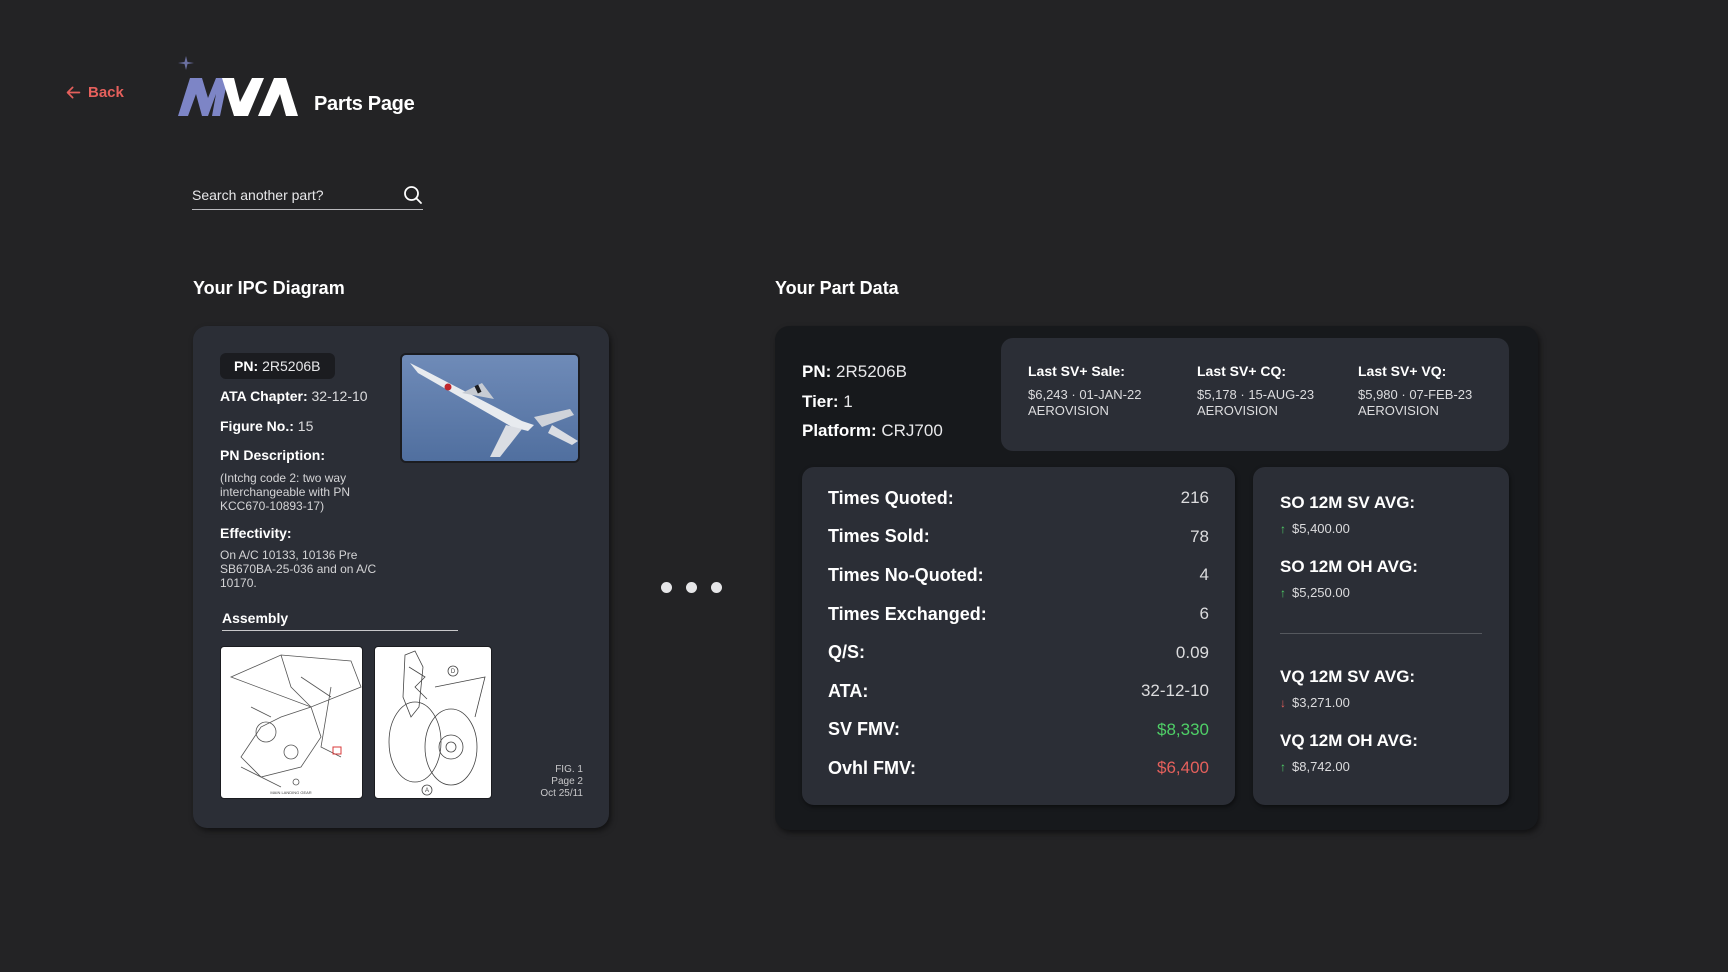 The width and height of the screenshot is (1728, 972). What do you see at coordinates (1183, 729) in the screenshot?
I see `sv-fmv-value: $8,330` at bounding box center [1183, 729].